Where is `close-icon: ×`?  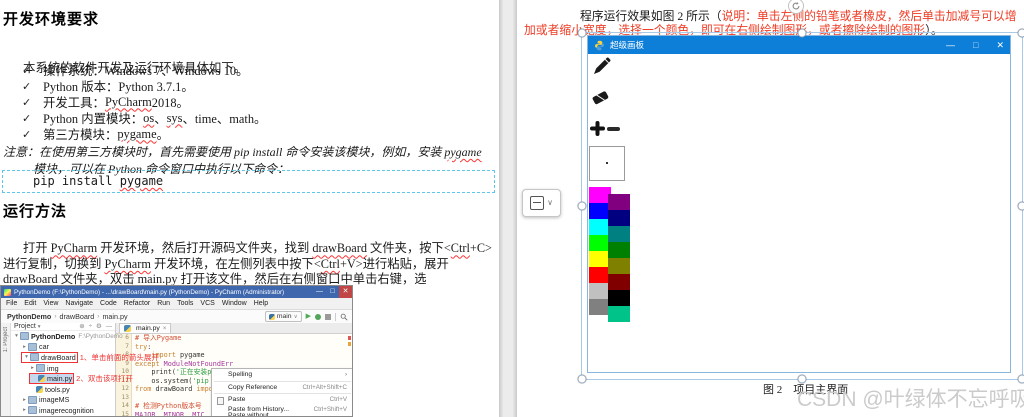
close-icon: × is located at coordinates (165, 329).